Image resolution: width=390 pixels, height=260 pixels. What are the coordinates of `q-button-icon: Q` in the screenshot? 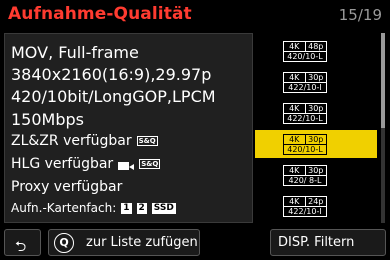 It's located at (64, 243).